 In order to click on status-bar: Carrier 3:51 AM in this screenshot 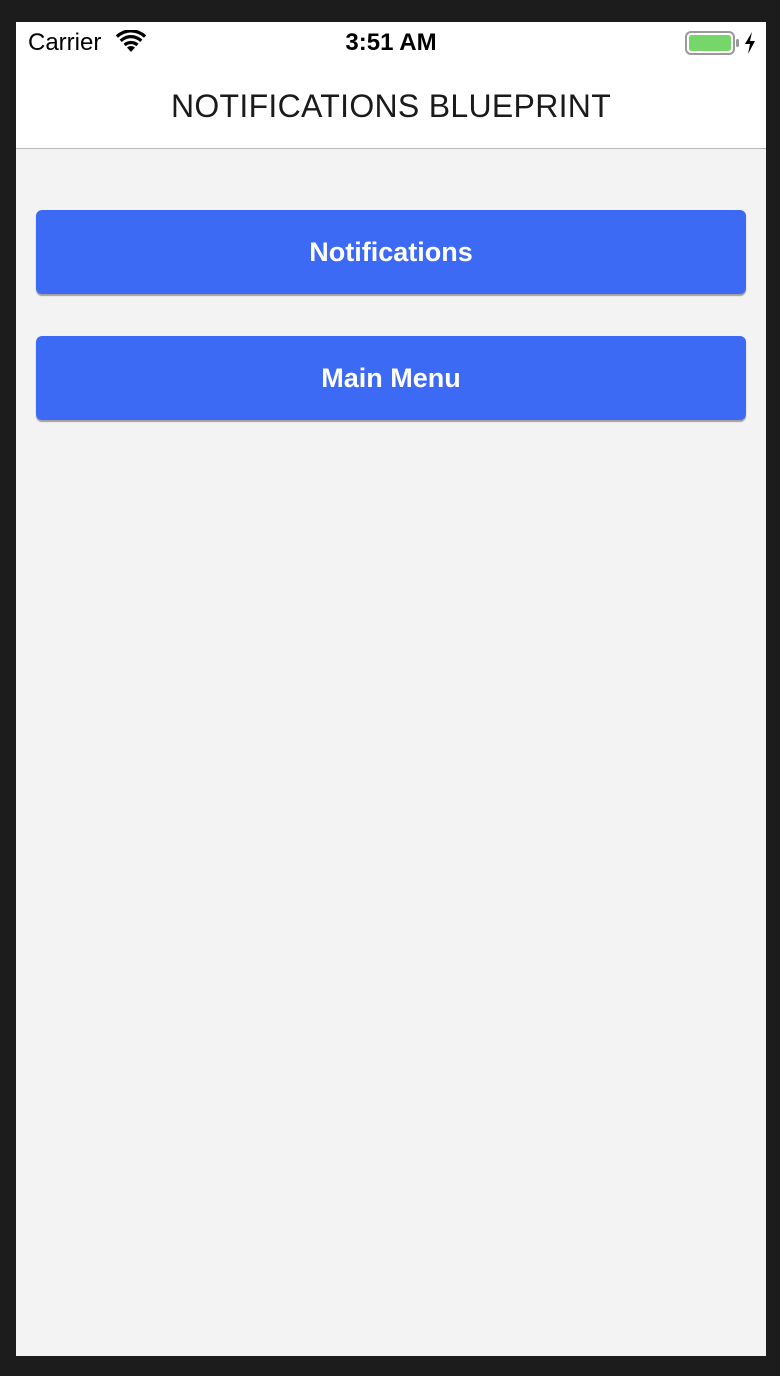, I will do `click(391, 43)`.